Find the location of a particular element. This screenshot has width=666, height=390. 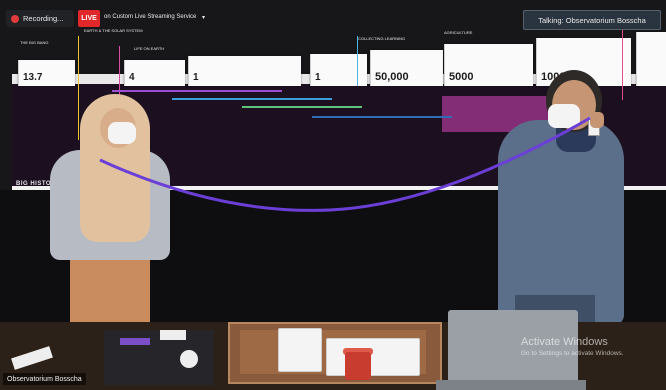

dropdown-caret-icon: ▾ is located at coordinates (203, 17).